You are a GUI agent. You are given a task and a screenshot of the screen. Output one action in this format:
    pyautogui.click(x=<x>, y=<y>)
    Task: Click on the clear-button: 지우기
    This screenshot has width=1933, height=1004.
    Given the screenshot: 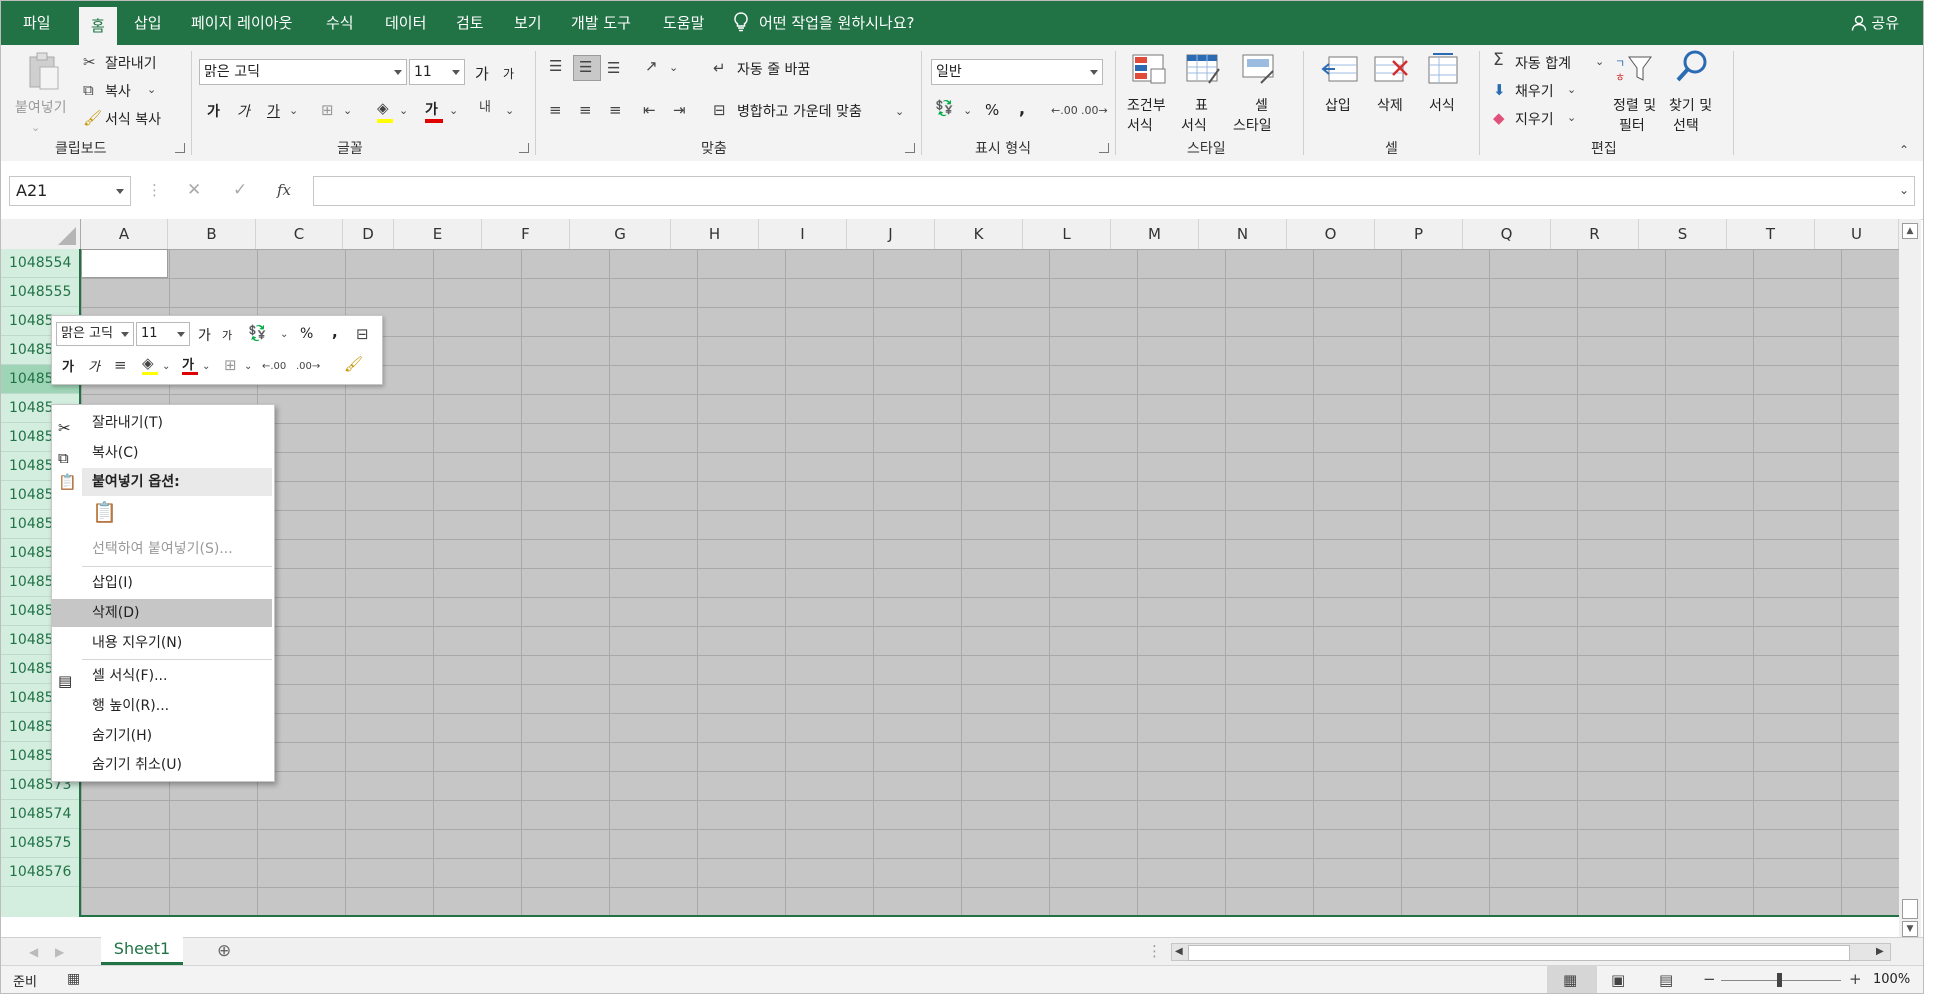 What is the action you would take?
    pyautogui.click(x=1534, y=119)
    